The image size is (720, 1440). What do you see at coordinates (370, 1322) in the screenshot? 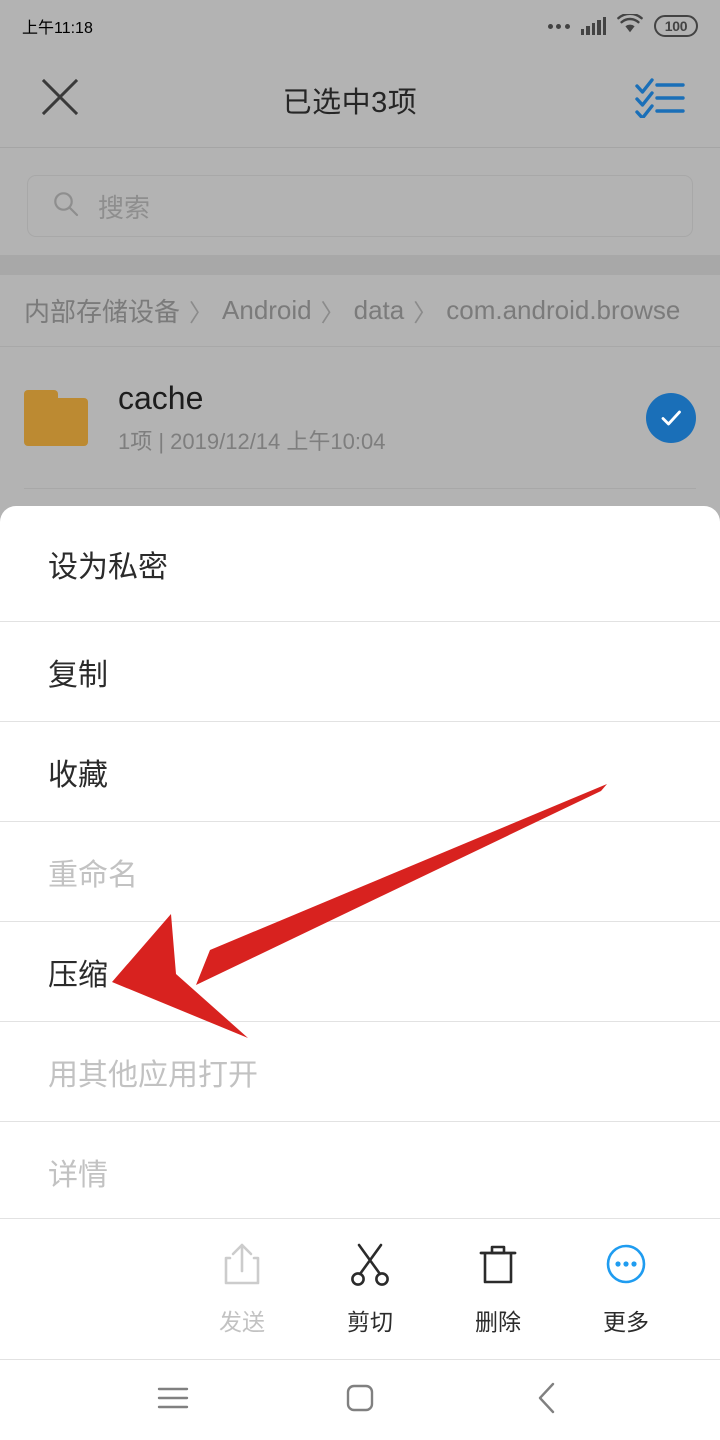
I see `tool-label: 剪切` at bounding box center [370, 1322].